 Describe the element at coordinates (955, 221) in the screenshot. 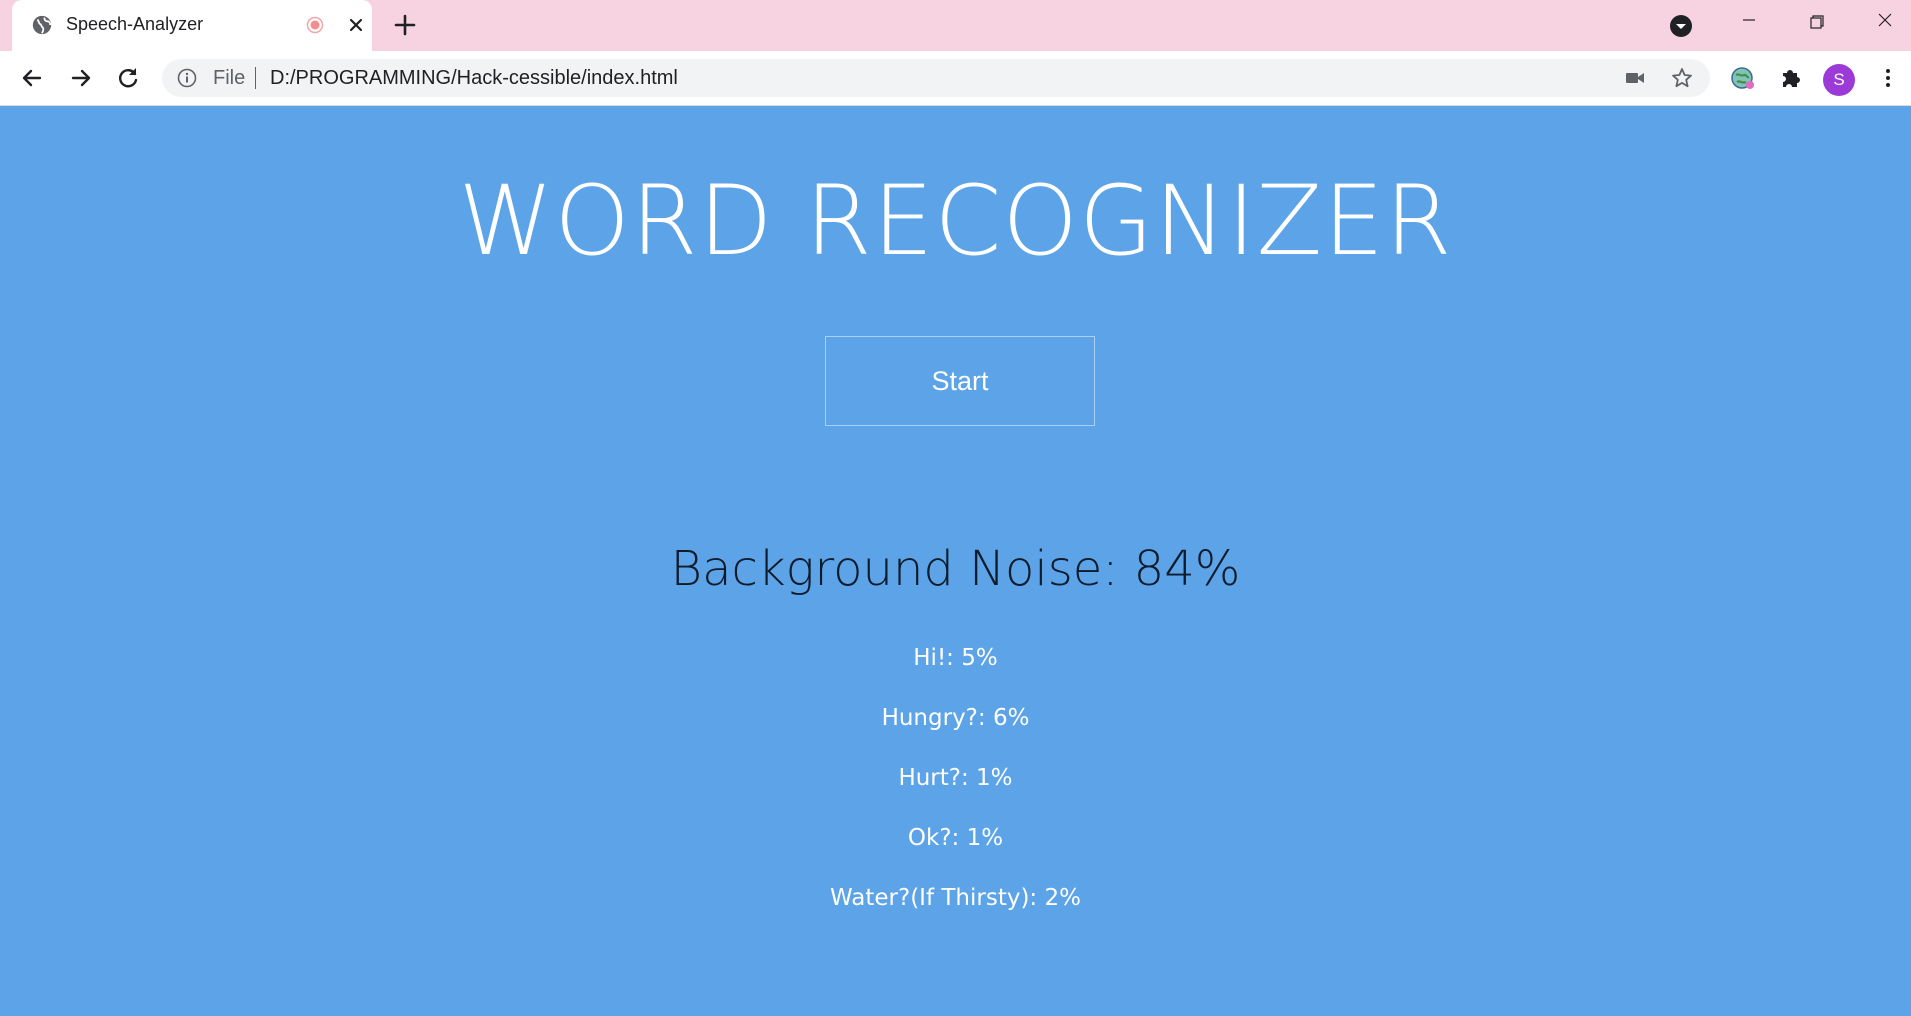

I see `page-title: WORD RECOGNIZER` at that location.